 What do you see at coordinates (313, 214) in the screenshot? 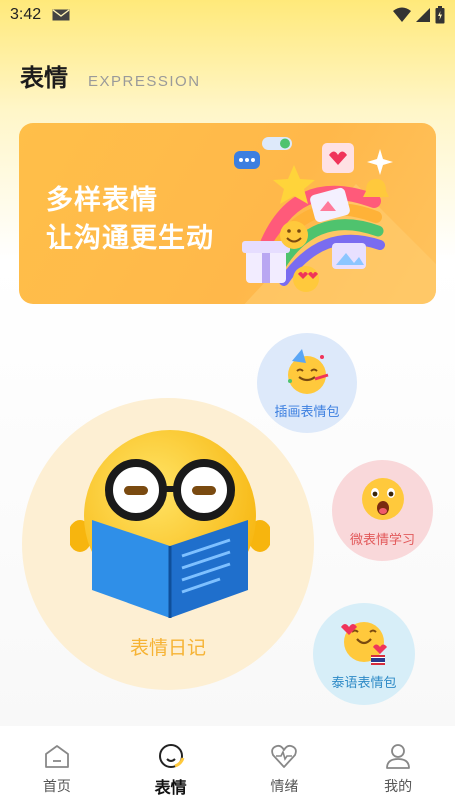
I see `emoji-rainbow-illustration` at bounding box center [313, 214].